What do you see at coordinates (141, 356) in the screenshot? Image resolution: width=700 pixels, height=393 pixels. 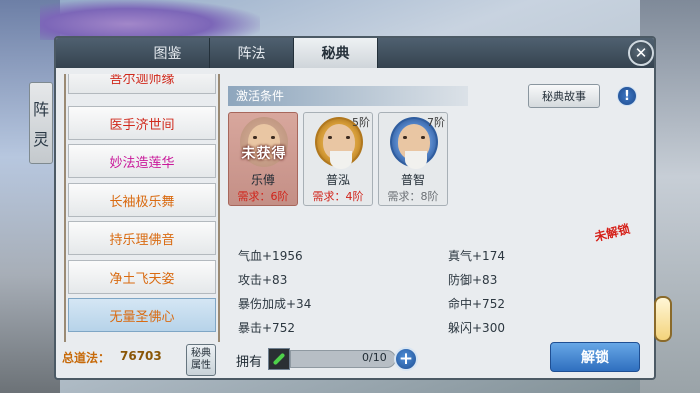 I see `total-dao-value: 76703` at bounding box center [141, 356].